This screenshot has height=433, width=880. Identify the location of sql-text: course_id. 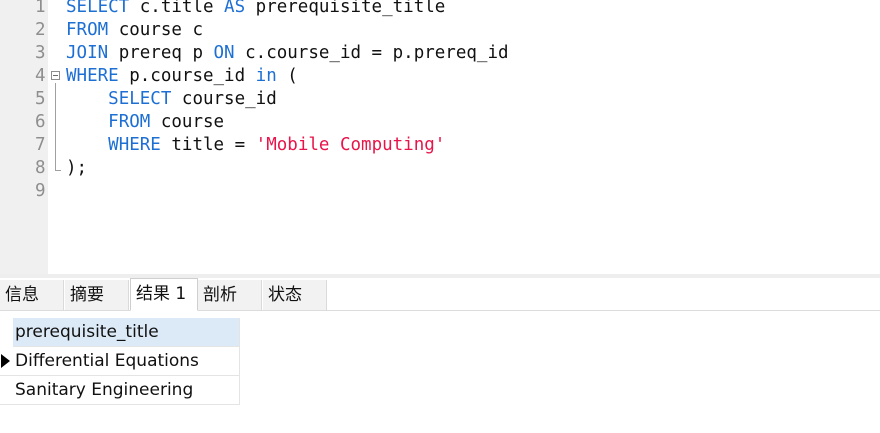
(224, 99).